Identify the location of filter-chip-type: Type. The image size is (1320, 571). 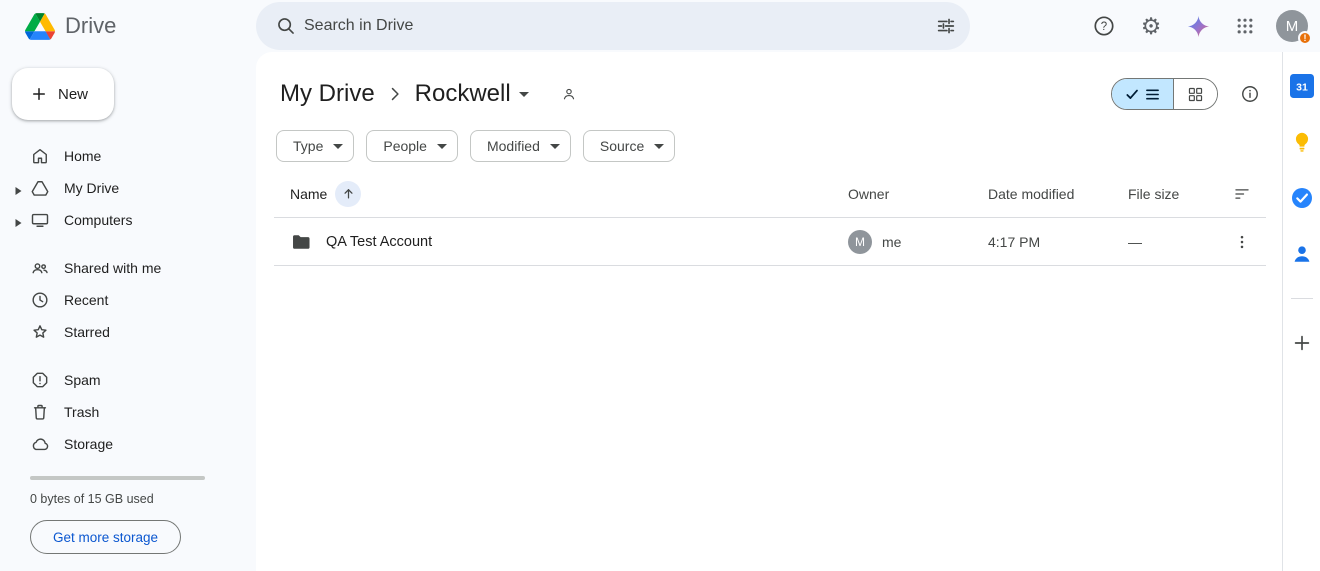
(315, 146).